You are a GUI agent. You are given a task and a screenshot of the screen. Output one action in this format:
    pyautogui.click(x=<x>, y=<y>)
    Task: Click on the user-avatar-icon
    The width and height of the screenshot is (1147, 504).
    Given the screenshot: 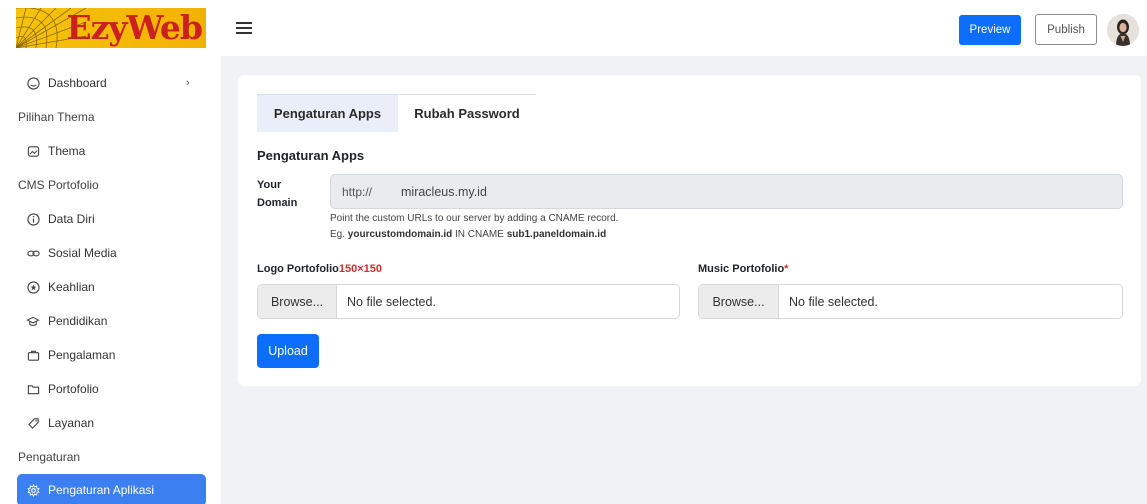 What is the action you would take?
    pyautogui.click(x=1123, y=30)
    